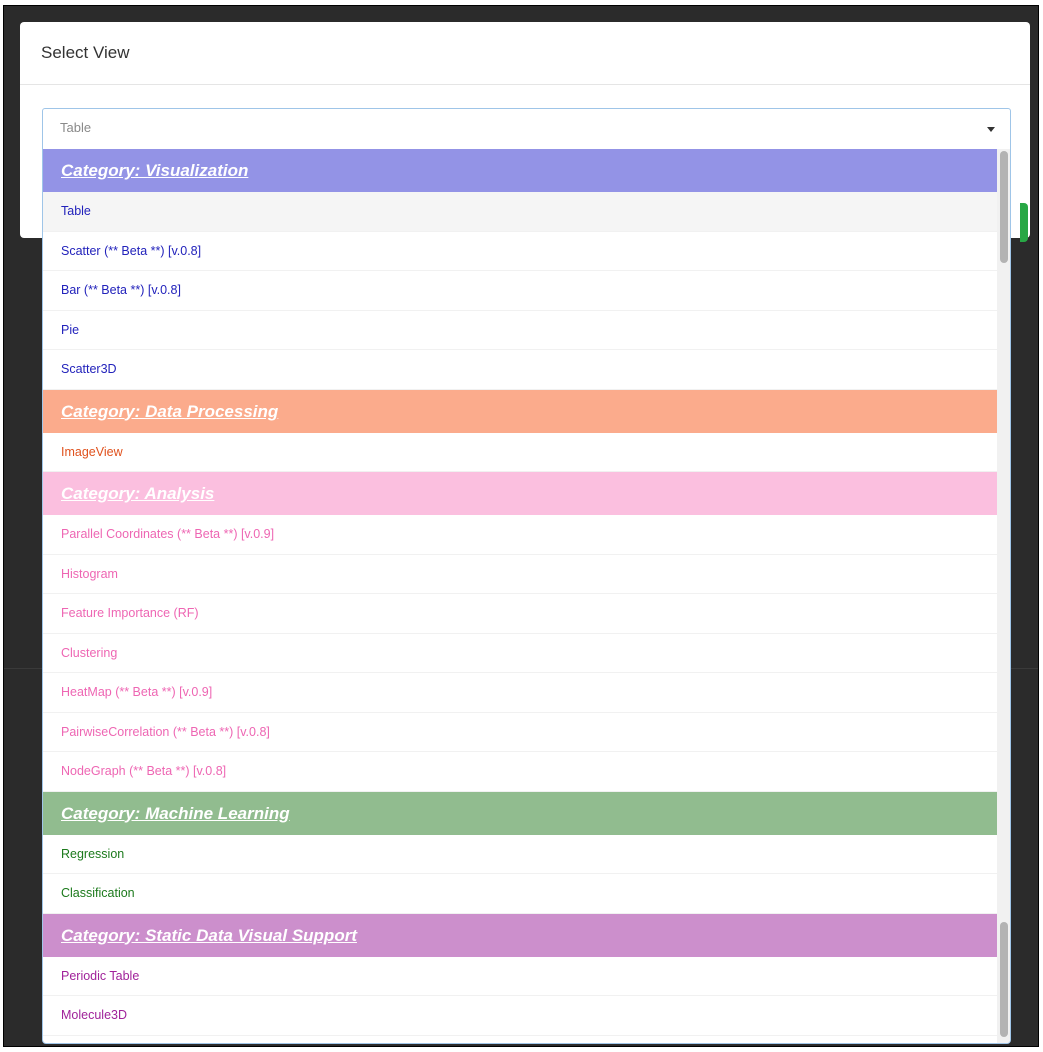 This screenshot has height=1052, width=1043. Describe the element at coordinates (520, 212) in the screenshot. I see `option-table: Table` at that location.